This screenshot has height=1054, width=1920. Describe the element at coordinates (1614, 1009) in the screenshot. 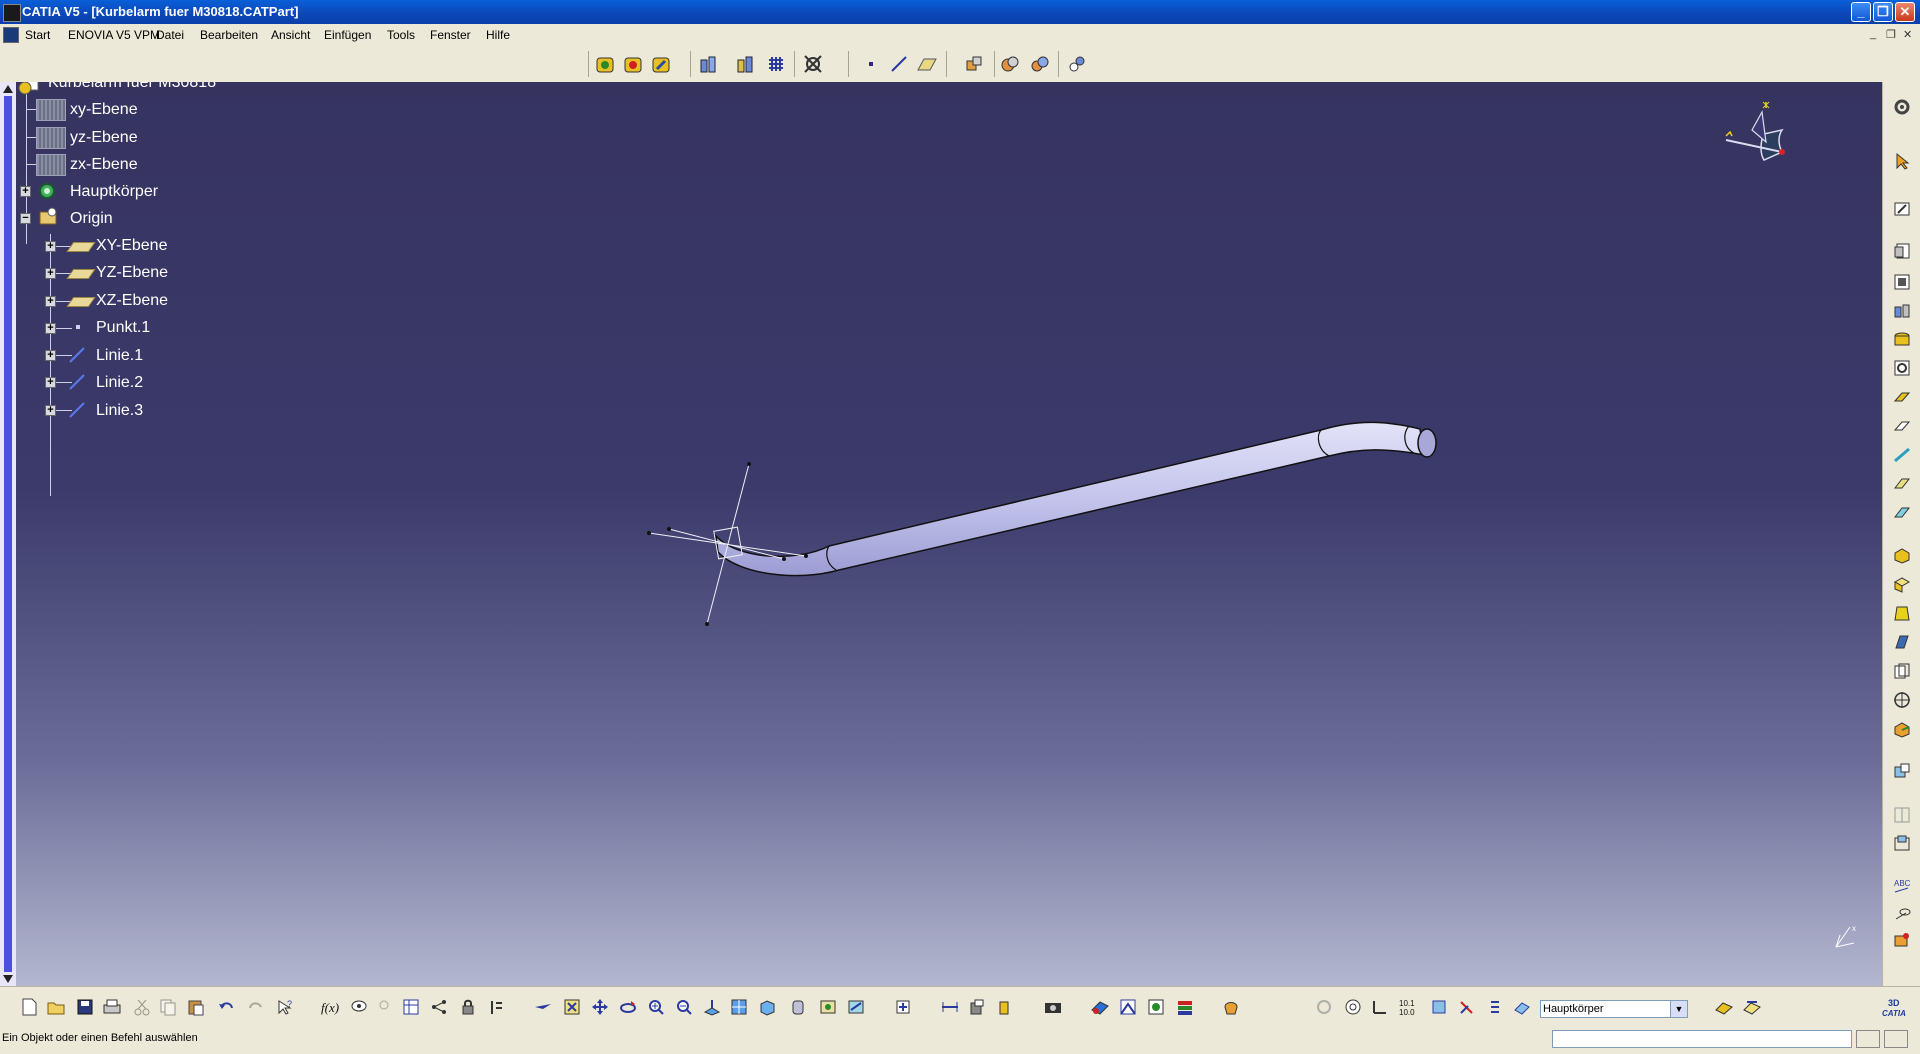

I see `current-body-select: Hauptkörper ▼` at that location.